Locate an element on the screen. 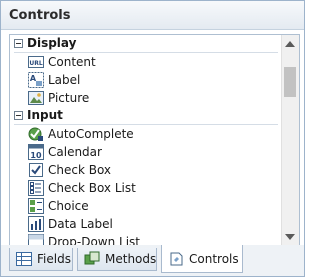  fields-icon is located at coordinates (24, 259).